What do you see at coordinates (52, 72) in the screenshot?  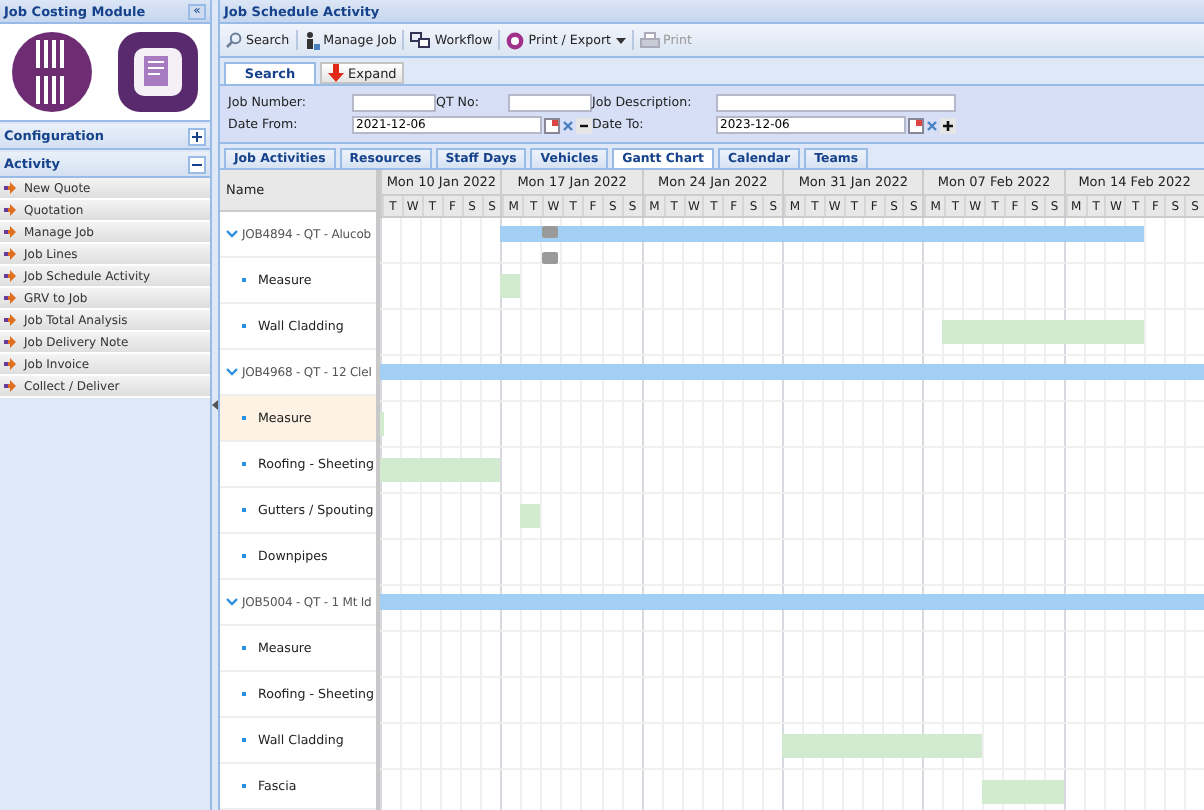 I see `columns-logo-icon` at bounding box center [52, 72].